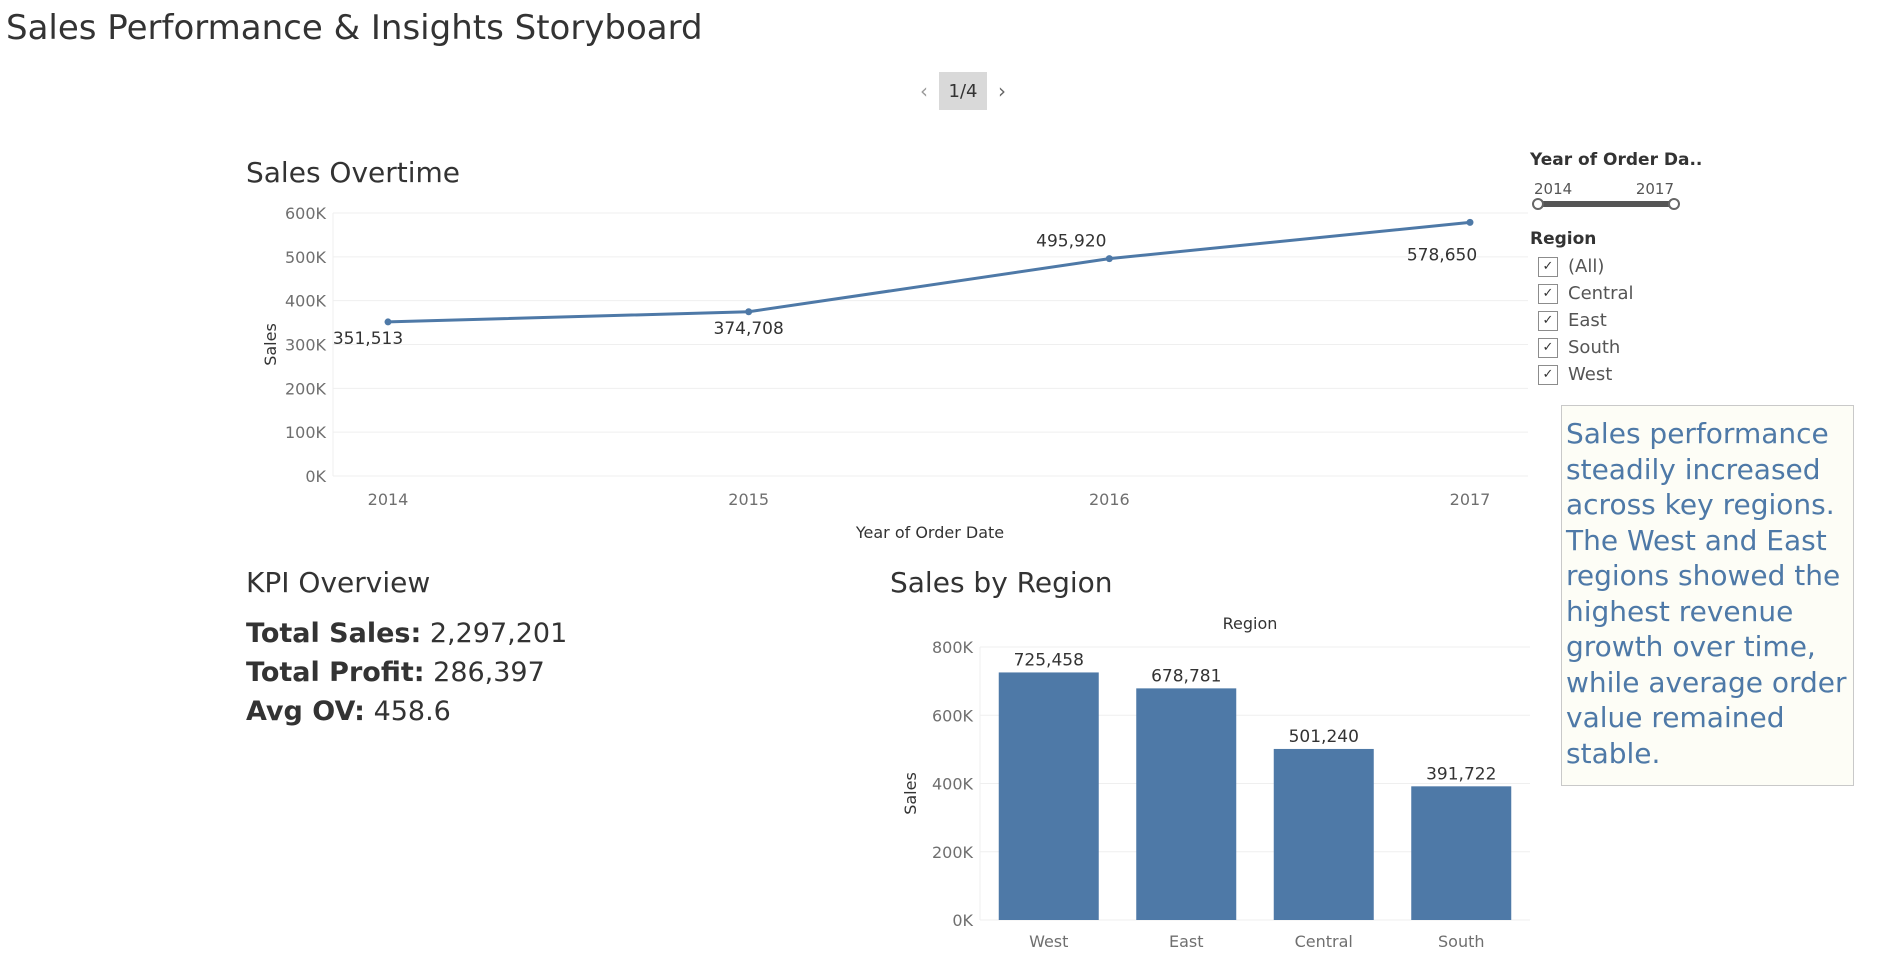  What do you see at coordinates (1324, 941) in the screenshot?
I see `bar-category-label: Central` at bounding box center [1324, 941].